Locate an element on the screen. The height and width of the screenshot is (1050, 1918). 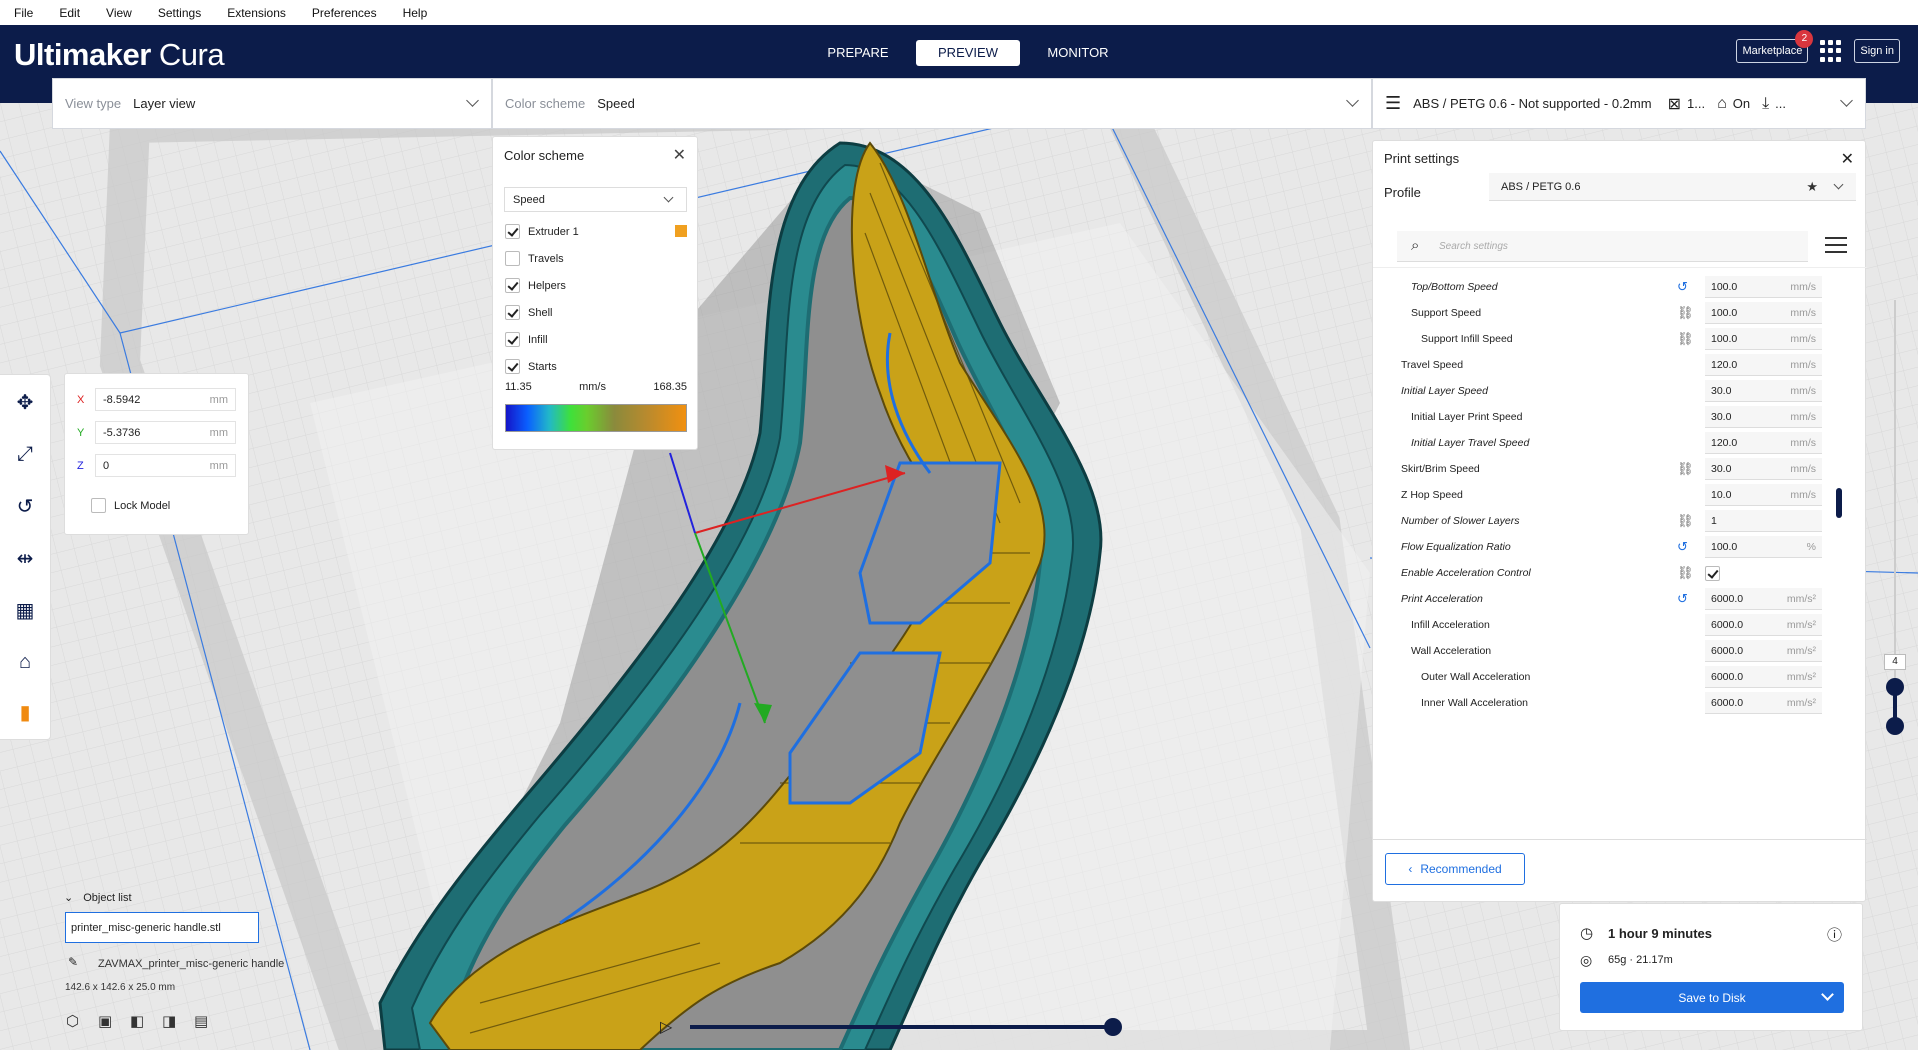
search-settings-input: ⌕ Search settings is located at coordinates (1602, 246).